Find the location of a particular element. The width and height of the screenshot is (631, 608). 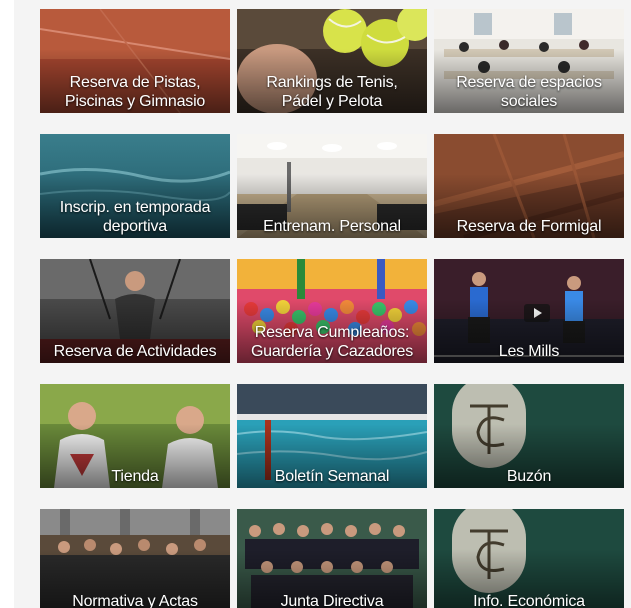

tile-junta-directiva: Junta Directiva is located at coordinates (332, 558).